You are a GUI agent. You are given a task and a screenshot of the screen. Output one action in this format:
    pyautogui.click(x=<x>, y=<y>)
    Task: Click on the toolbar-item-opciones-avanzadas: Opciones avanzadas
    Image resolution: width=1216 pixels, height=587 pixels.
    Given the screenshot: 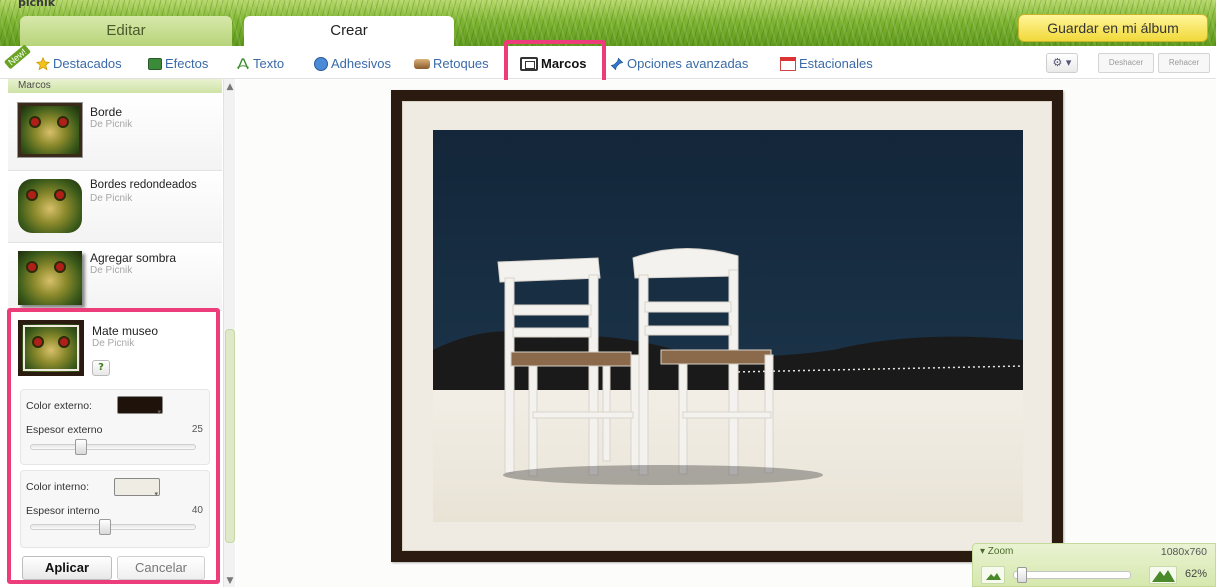 What is the action you would take?
    pyautogui.click(x=679, y=62)
    